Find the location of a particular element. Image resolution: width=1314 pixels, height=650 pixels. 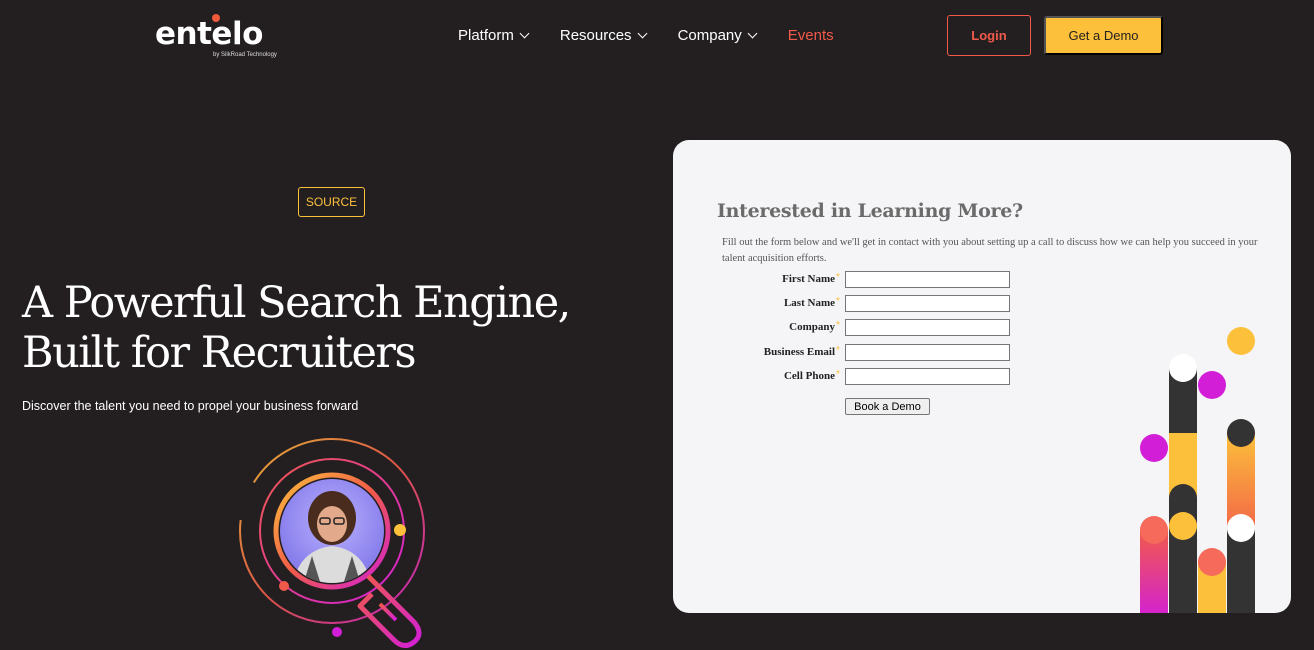

entelo-logo: entelo by SilkRoad Technology is located at coordinates (225, 38).